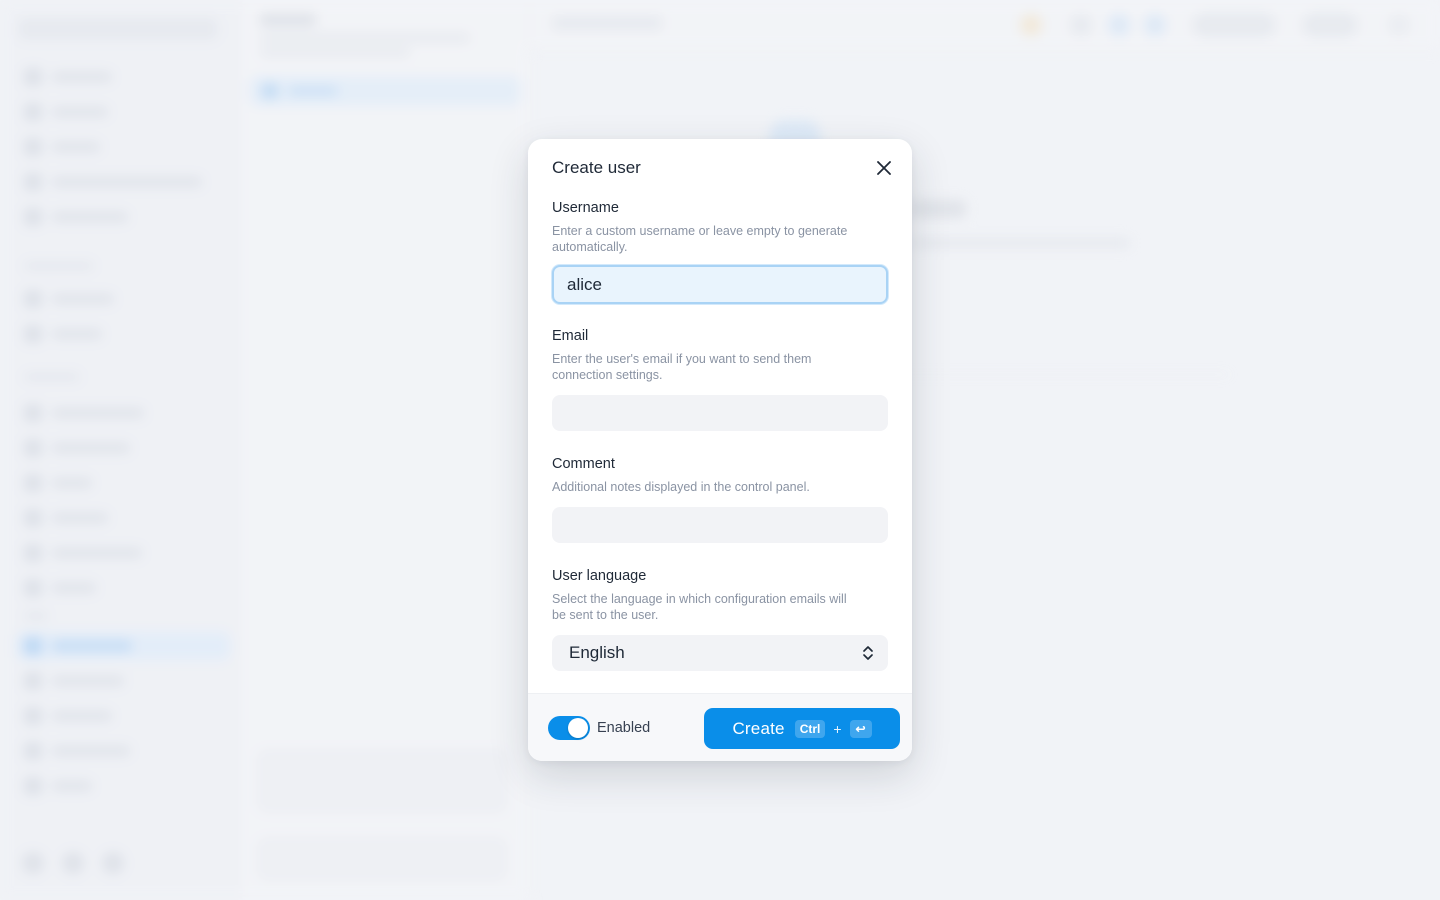 This screenshot has width=1440, height=900. What do you see at coordinates (583, 464) in the screenshot?
I see `comment-label: Comment` at bounding box center [583, 464].